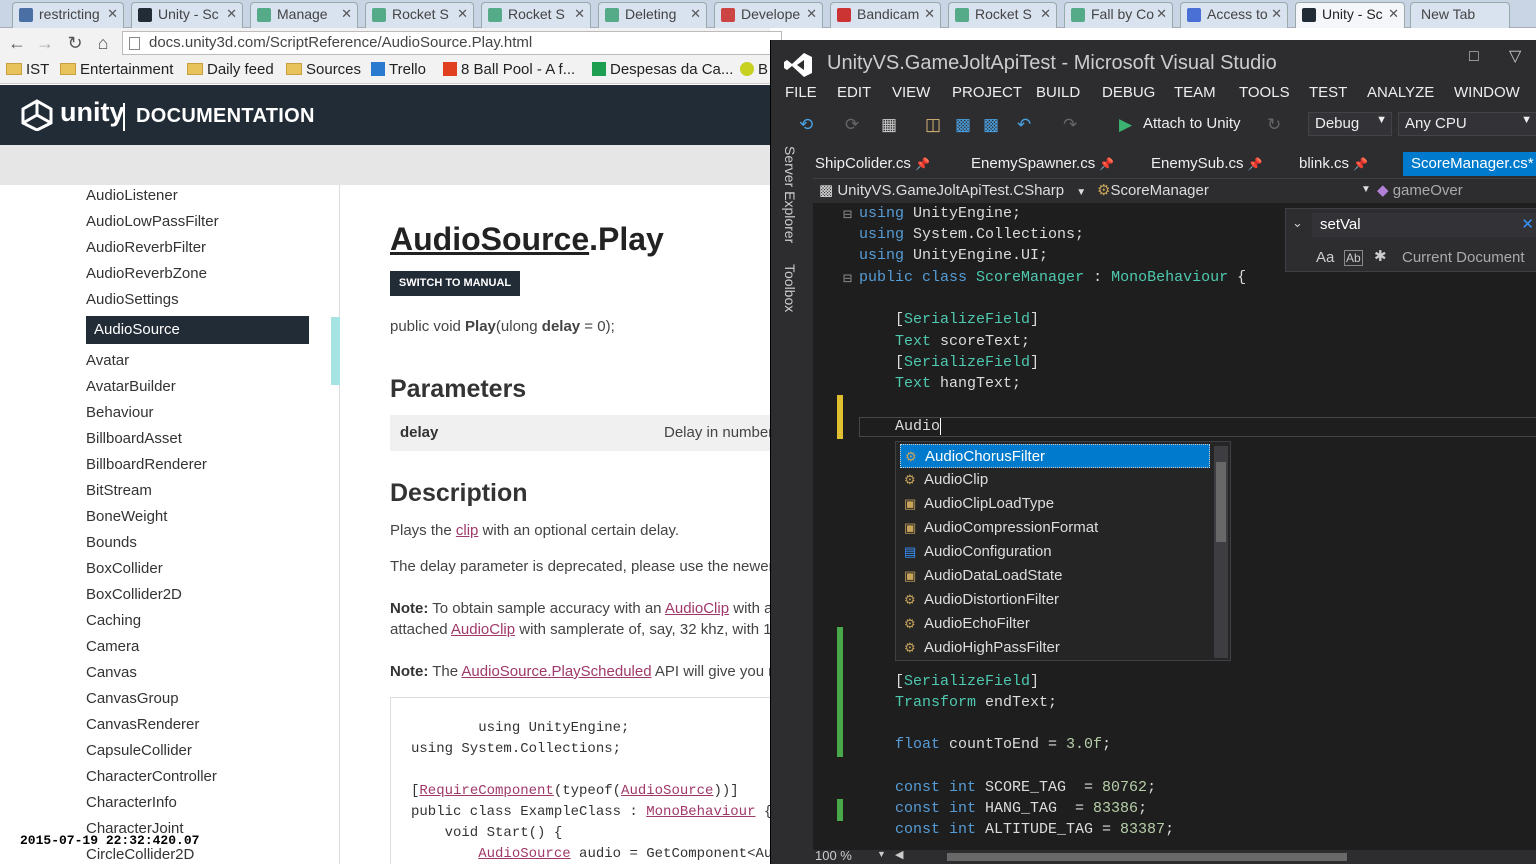 The image size is (1536, 864). I want to click on completion-item: ▣ AudioCompressionFormat, so click(1055, 528).